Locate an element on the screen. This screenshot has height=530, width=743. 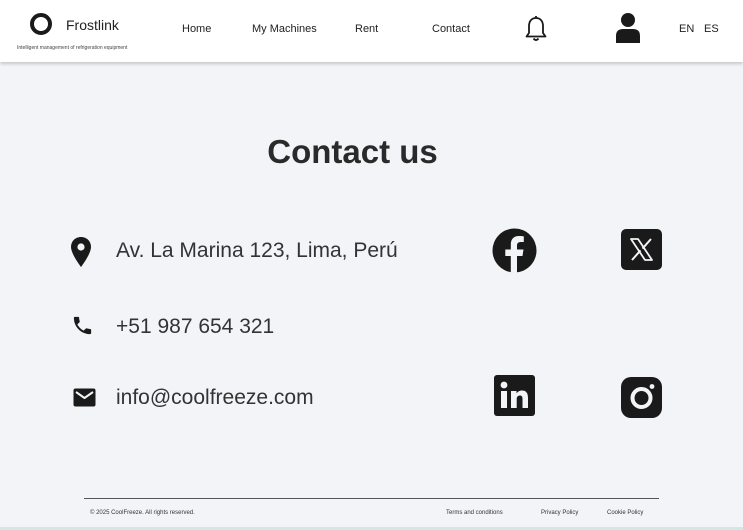
contact-phone: +51 987 654 321 is located at coordinates (195, 326).